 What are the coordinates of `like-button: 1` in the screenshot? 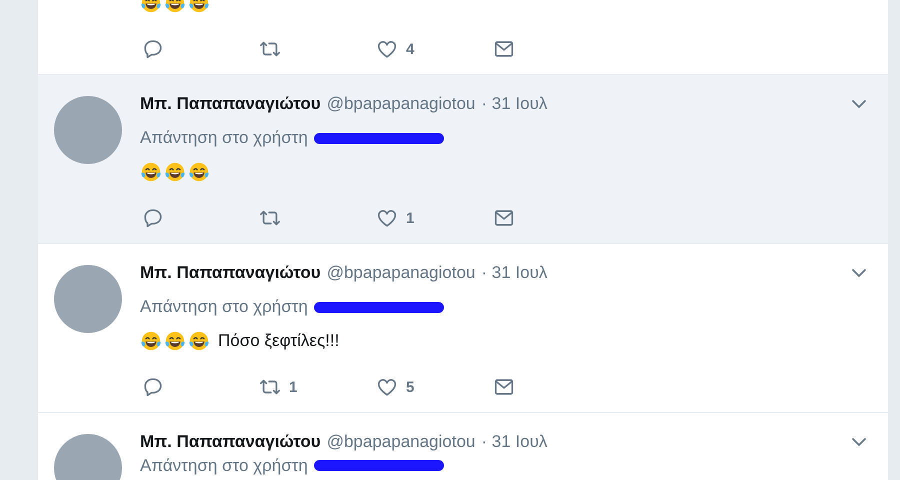 It's located at (395, 218).